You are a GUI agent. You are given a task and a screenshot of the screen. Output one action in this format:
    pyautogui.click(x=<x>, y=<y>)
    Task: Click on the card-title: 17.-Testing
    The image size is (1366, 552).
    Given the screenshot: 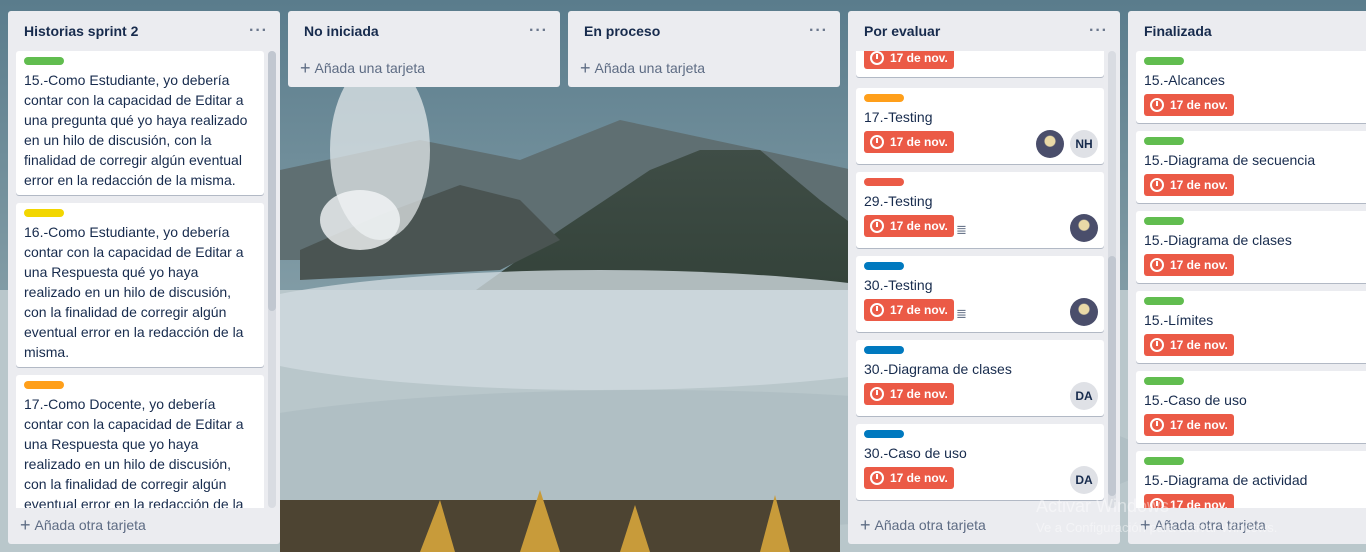 What is the action you would take?
    pyautogui.click(x=898, y=117)
    